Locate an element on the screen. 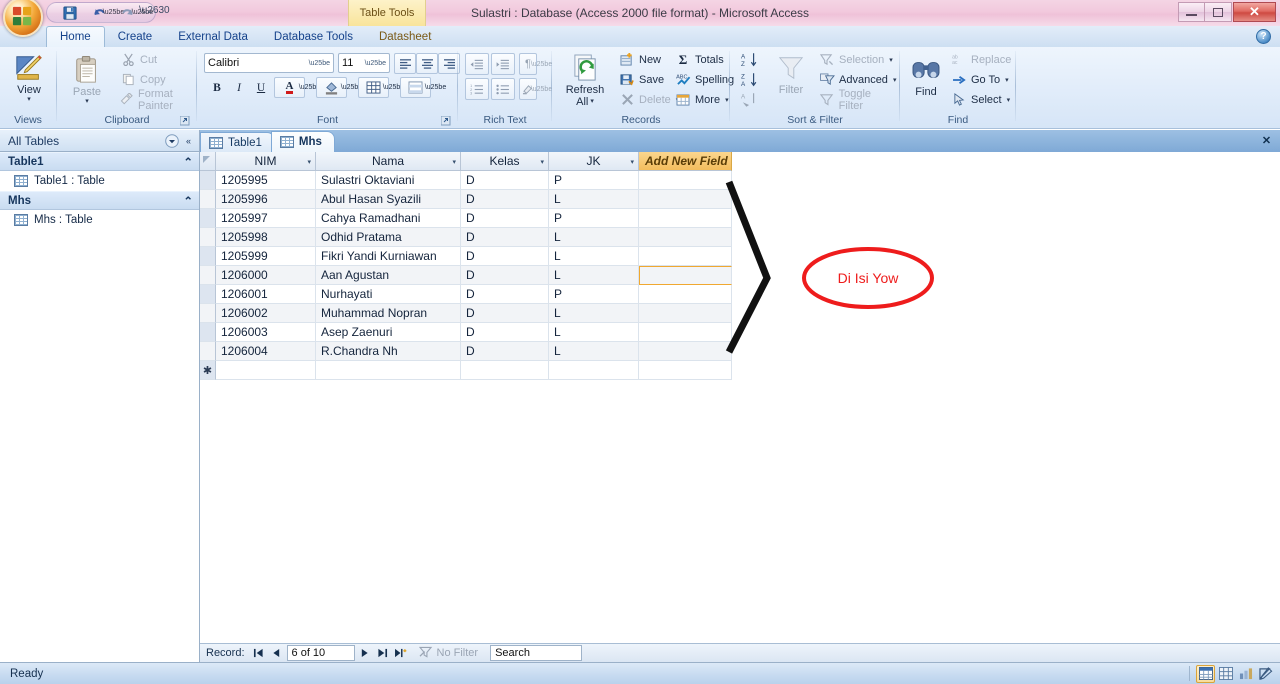  table-cell-nama: Aan Agustan is located at coordinates (388, 275).